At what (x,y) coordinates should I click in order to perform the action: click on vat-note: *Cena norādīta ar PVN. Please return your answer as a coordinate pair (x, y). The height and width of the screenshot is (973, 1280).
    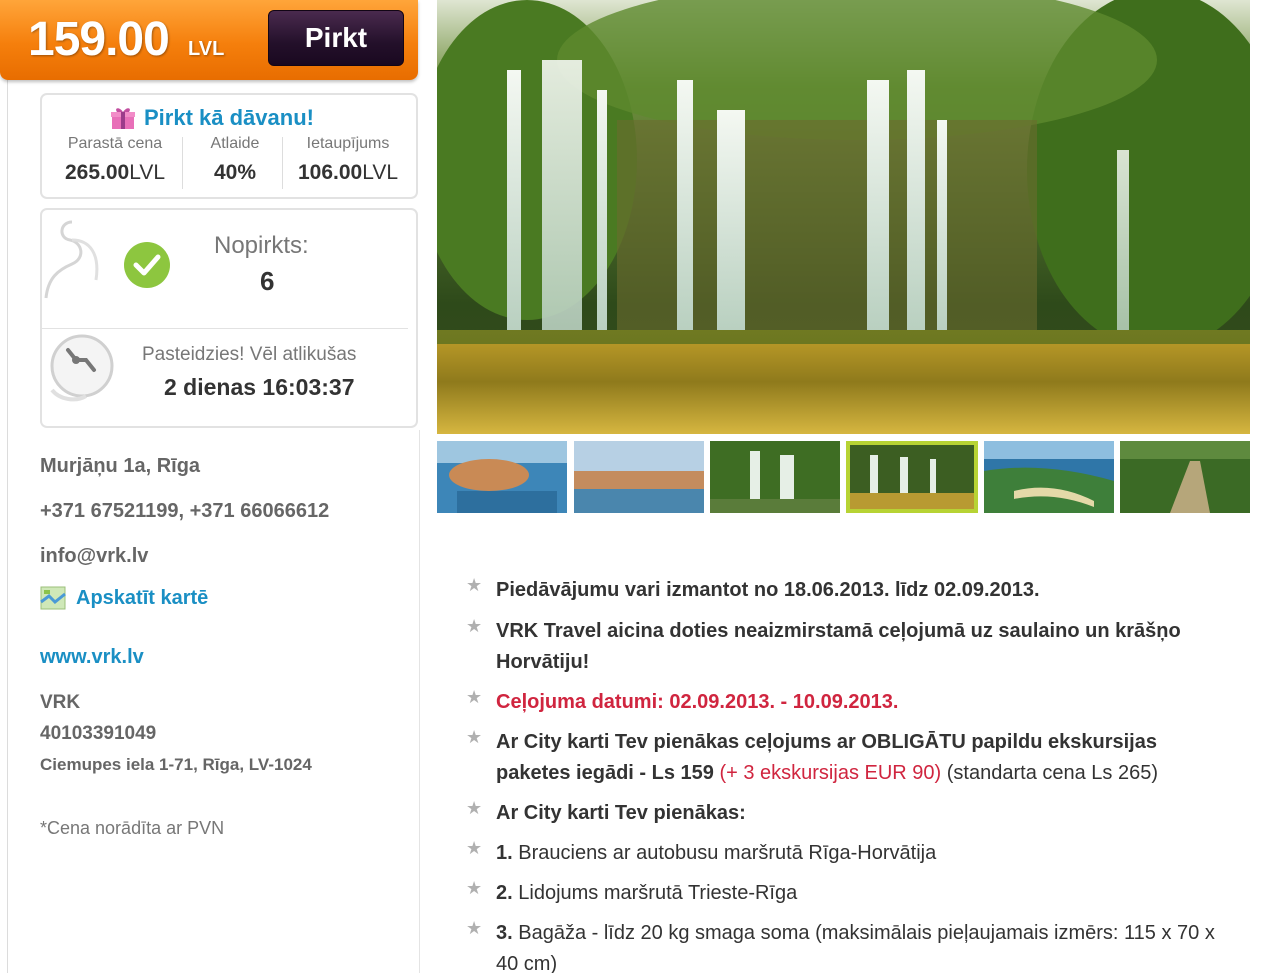
    Looking at the image, I should click on (132, 828).